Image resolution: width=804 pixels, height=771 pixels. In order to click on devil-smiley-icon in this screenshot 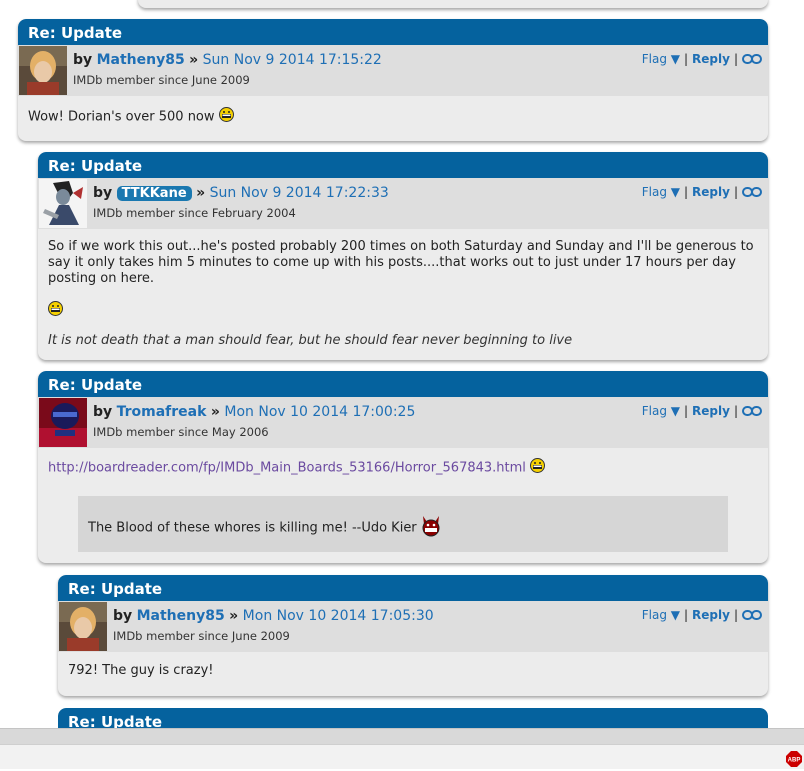, I will do `click(431, 528)`.